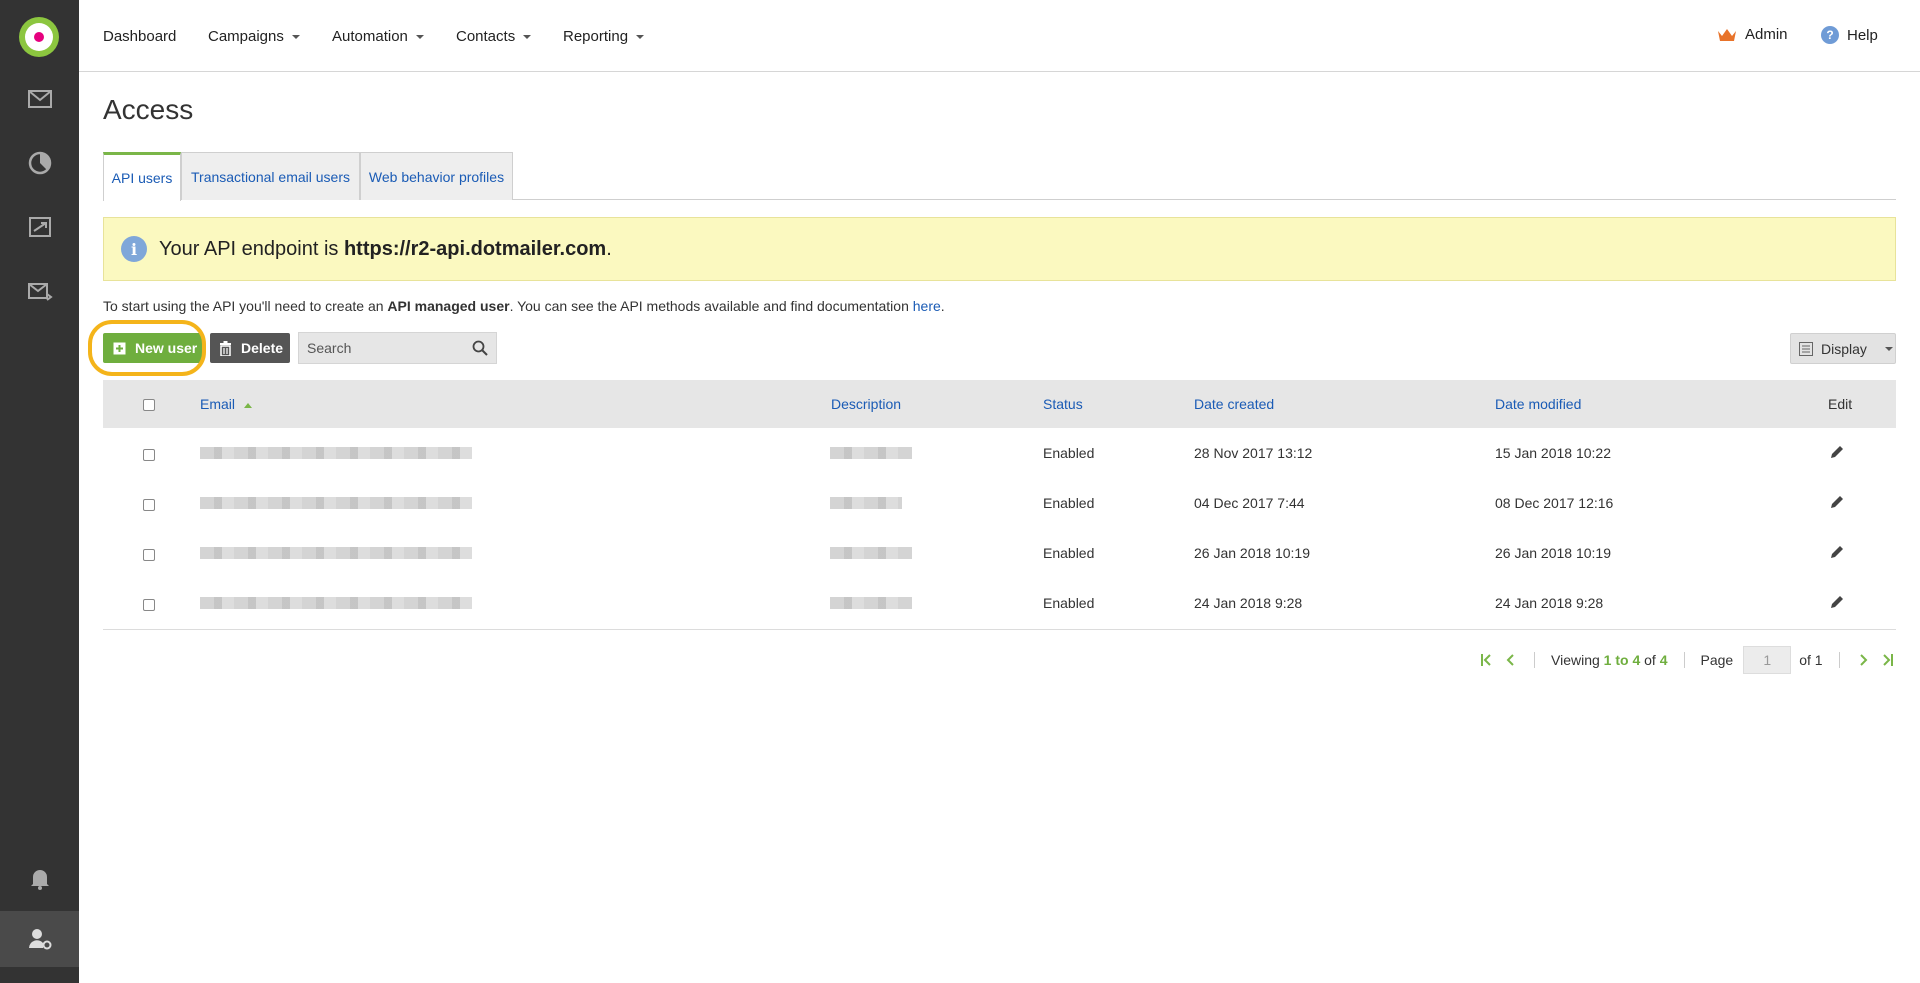 The height and width of the screenshot is (983, 1920). Describe the element at coordinates (39, 99) in the screenshot. I see `email-icon` at that location.